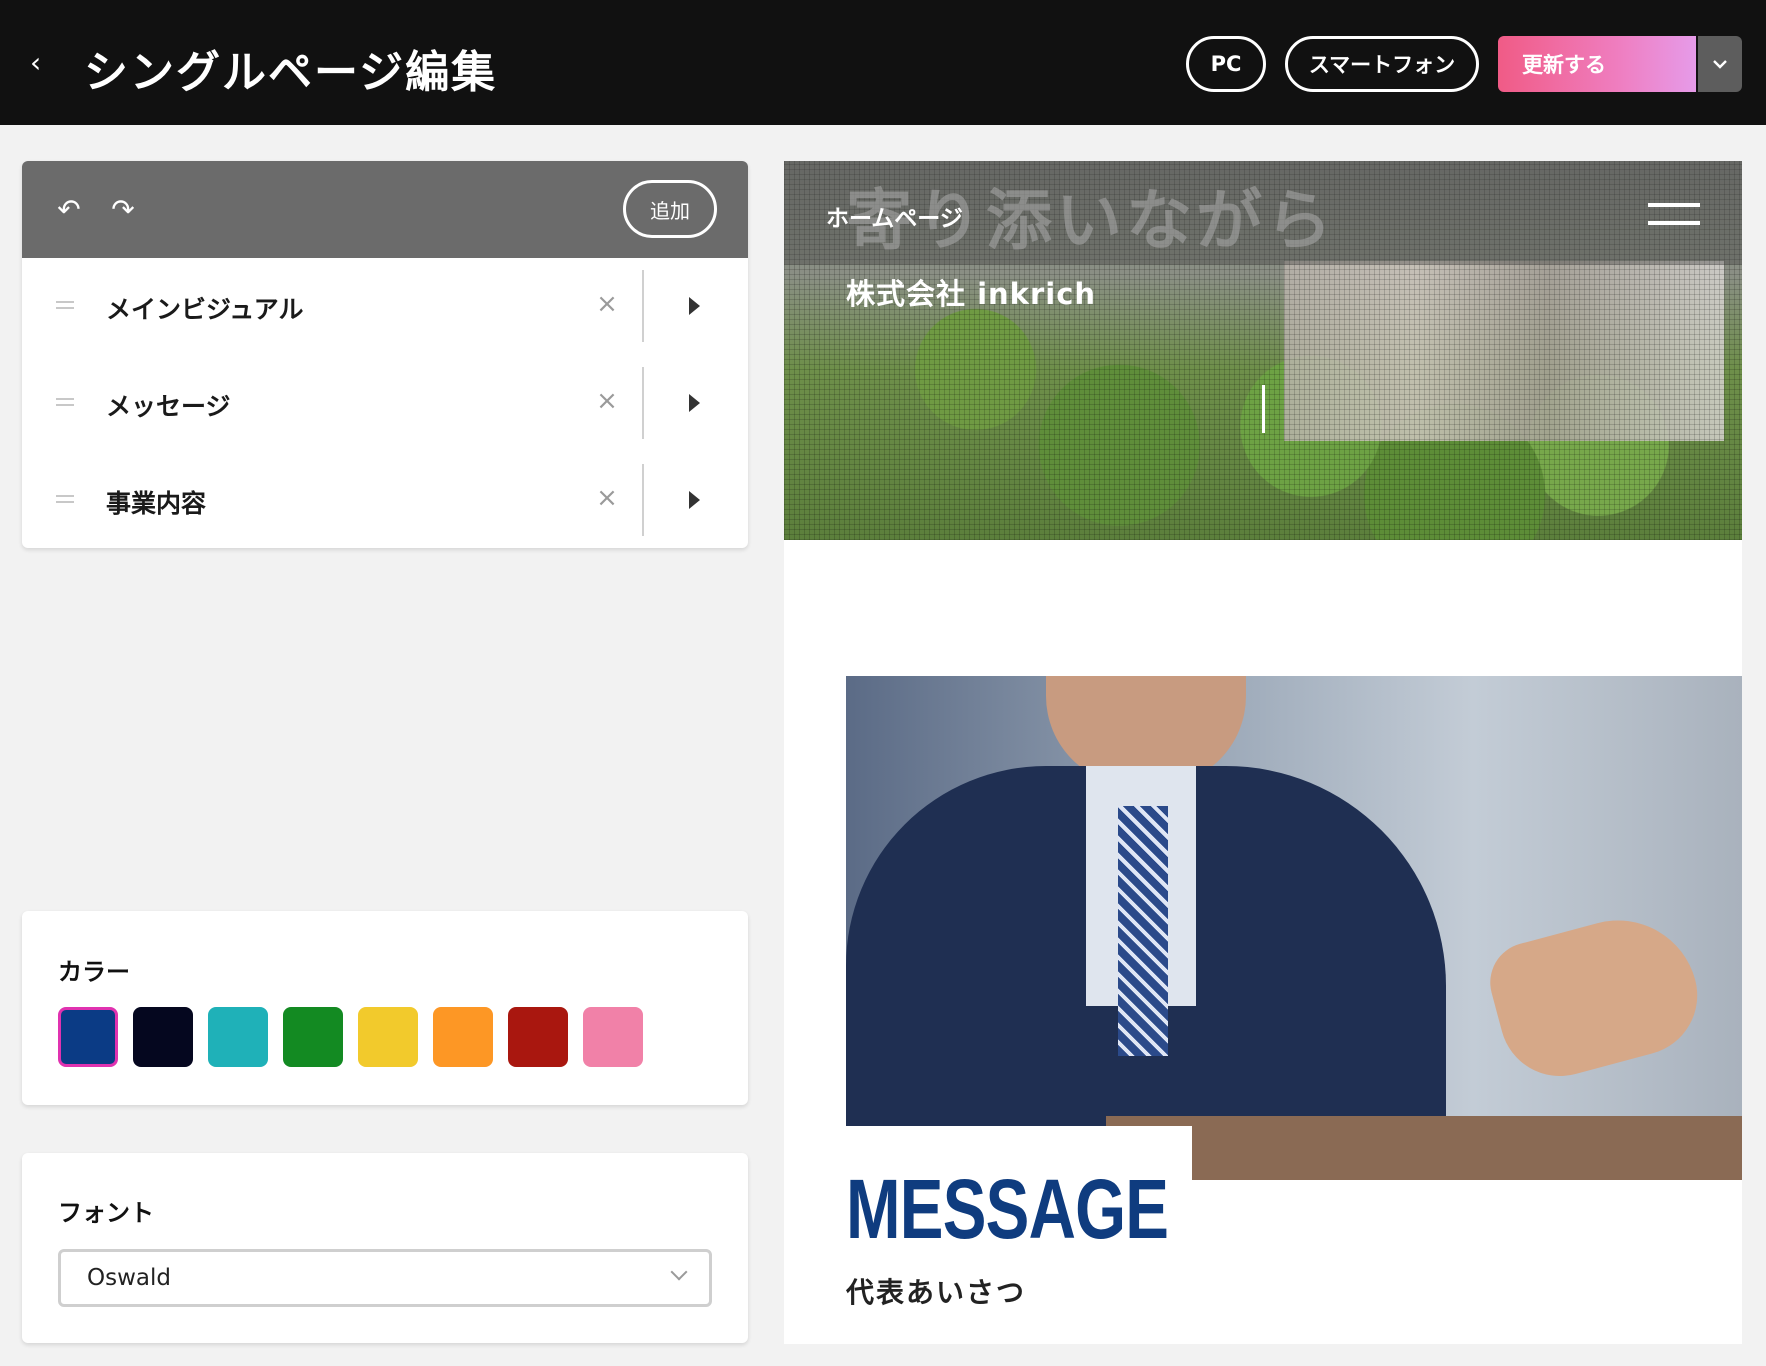 This screenshot has height=1366, width=1766. I want to click on color-panel: カラー, so click(385, 1008).